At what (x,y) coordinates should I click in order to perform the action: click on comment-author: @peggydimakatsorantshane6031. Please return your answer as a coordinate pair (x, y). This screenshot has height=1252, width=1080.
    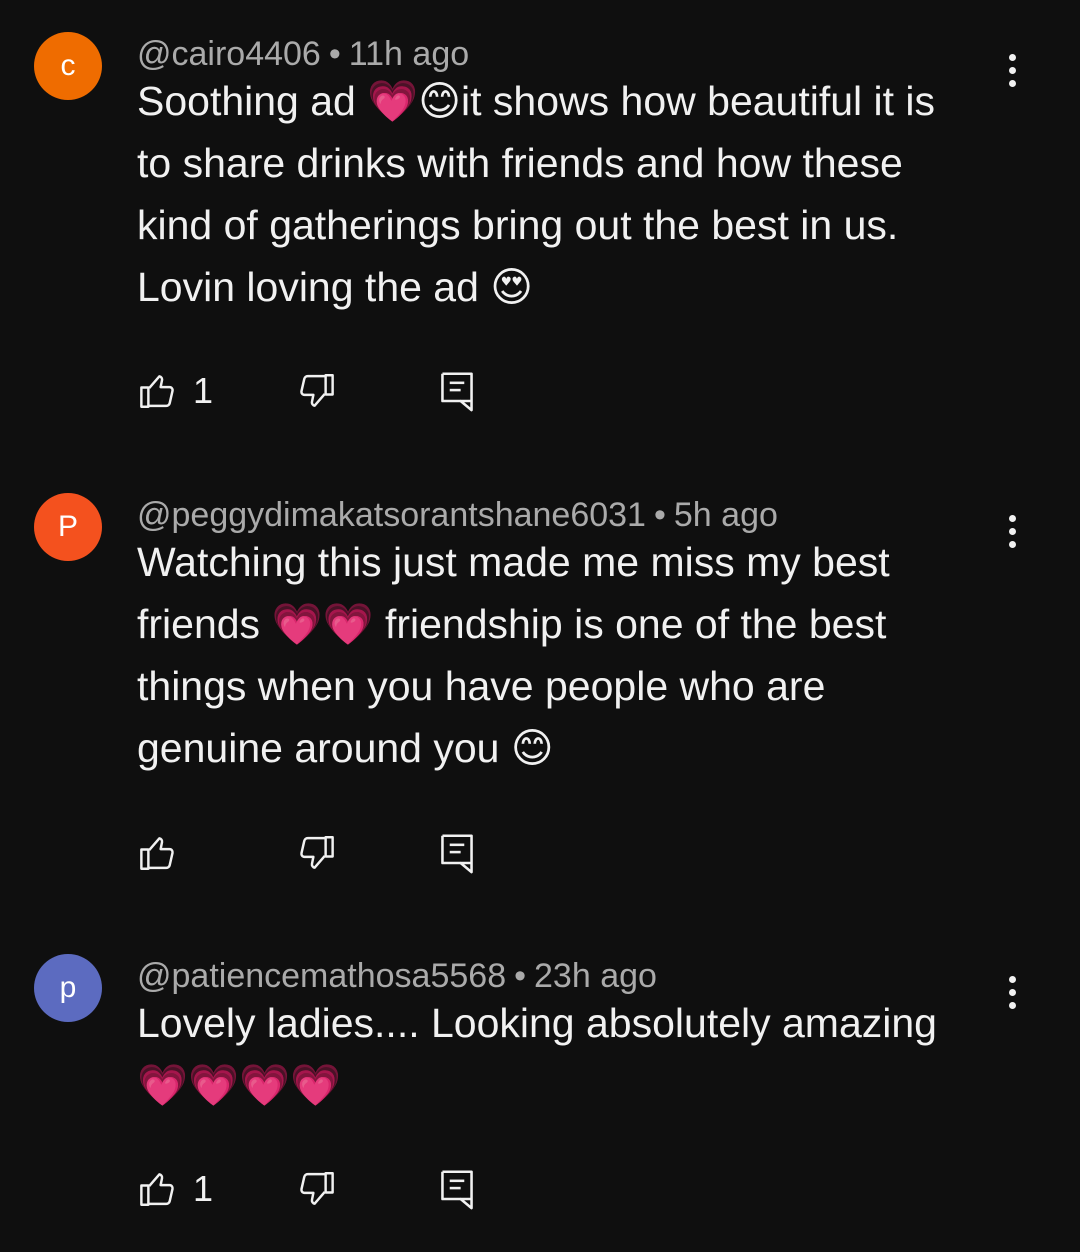
    Looking at the image, I should click on (391, 515).